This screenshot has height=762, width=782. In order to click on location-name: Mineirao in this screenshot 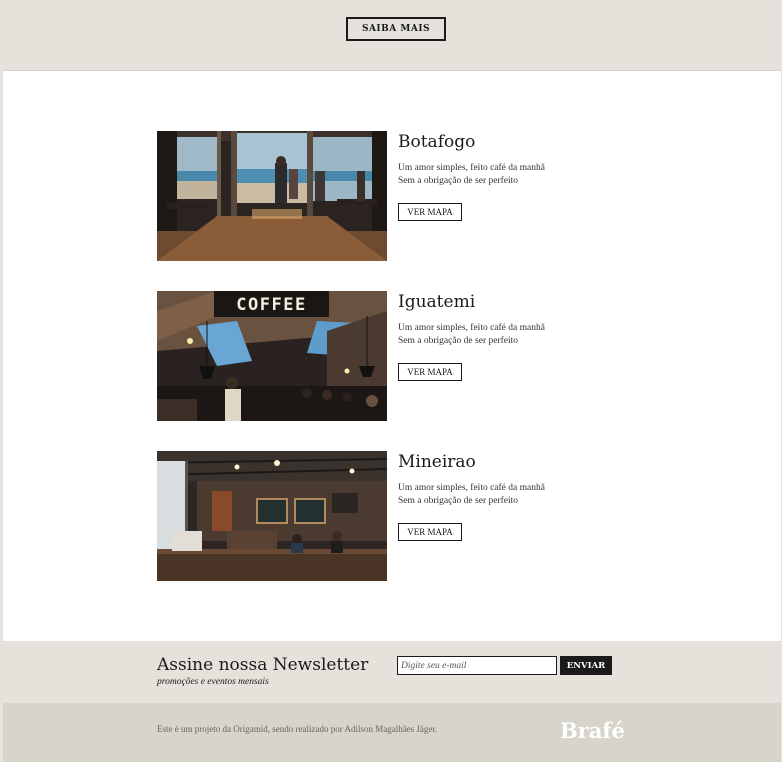, I will do `click(437, 462)`.